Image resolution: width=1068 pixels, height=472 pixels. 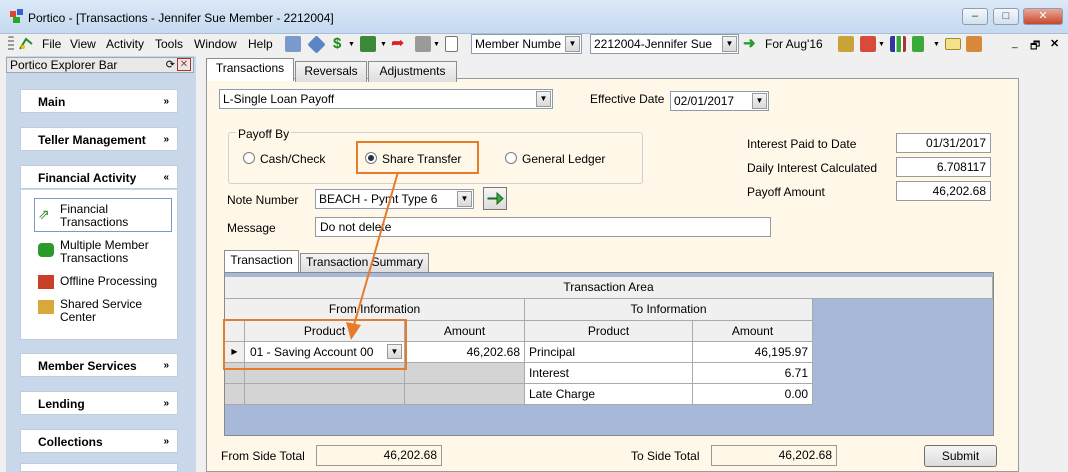 What do you see at coordinates (169, 44) in the screenshot?
I see `menu-tools: Tools` at bounding box center [169, 44].